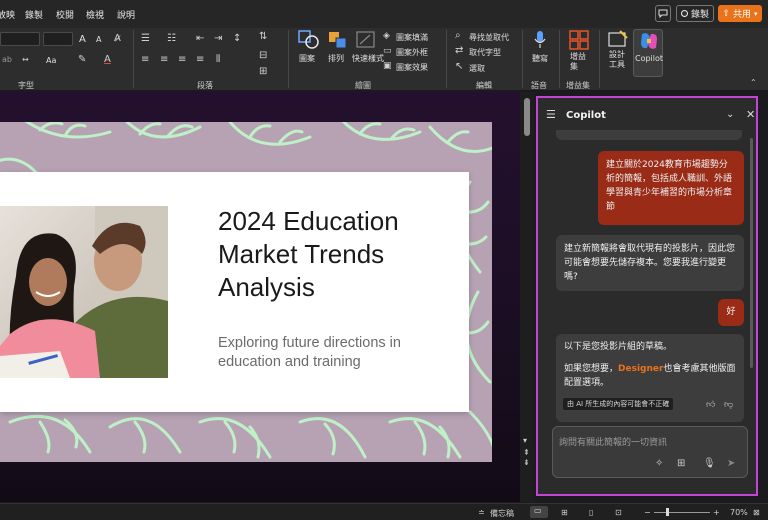 The width and height of the screenshot is (768, 520). I want to click on shape-effects-icon: ▣, so click(387, 66).